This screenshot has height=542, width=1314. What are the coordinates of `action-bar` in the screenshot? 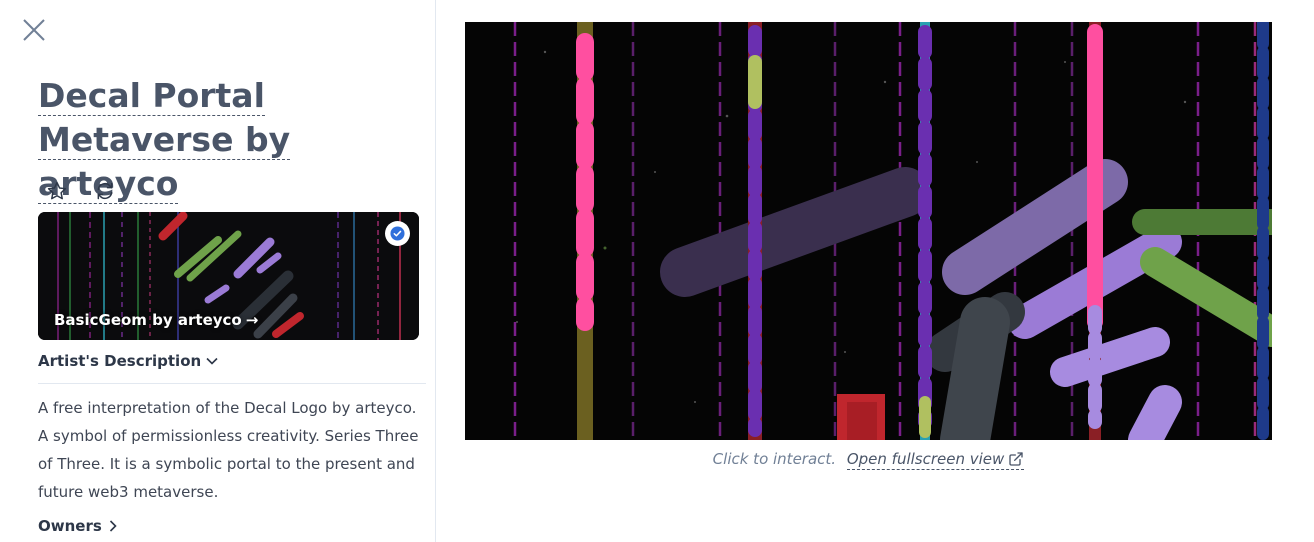 It's located at (81, 191).